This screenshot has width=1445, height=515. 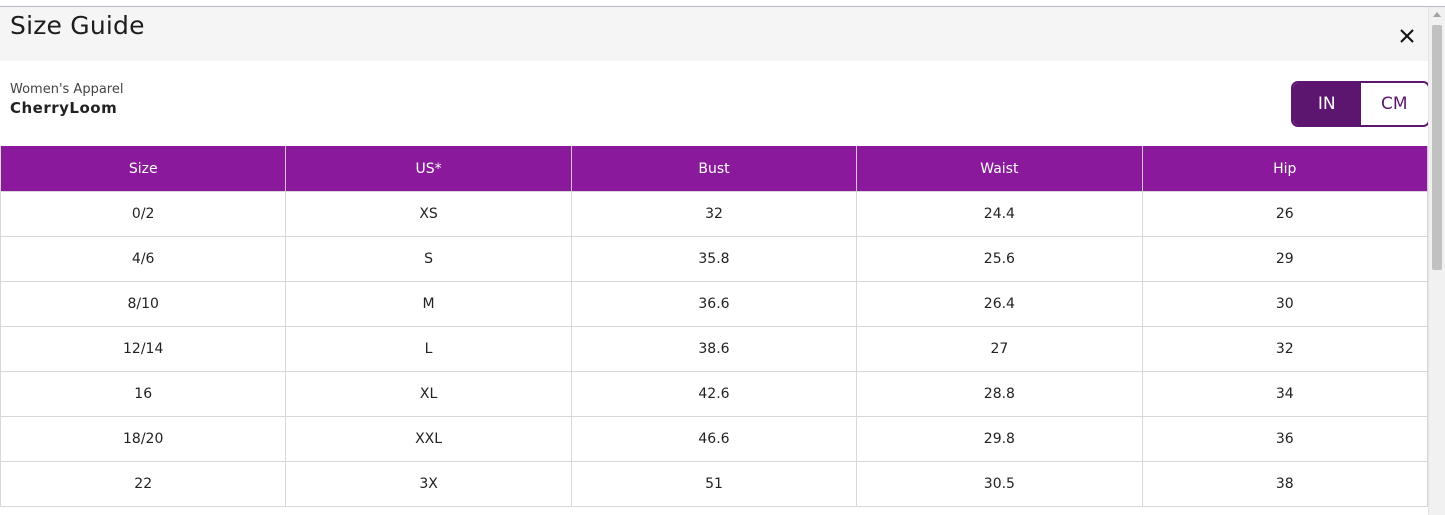 I want to click on column-header-us: US*, so click(x=428, y=169).